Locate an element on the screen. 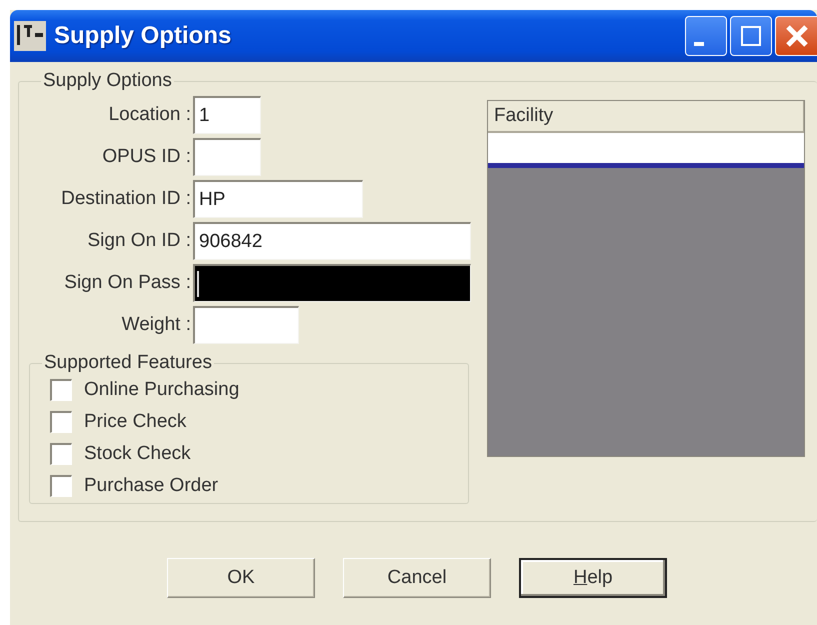  field-label: Weight : is located at coordinates (156, 325).